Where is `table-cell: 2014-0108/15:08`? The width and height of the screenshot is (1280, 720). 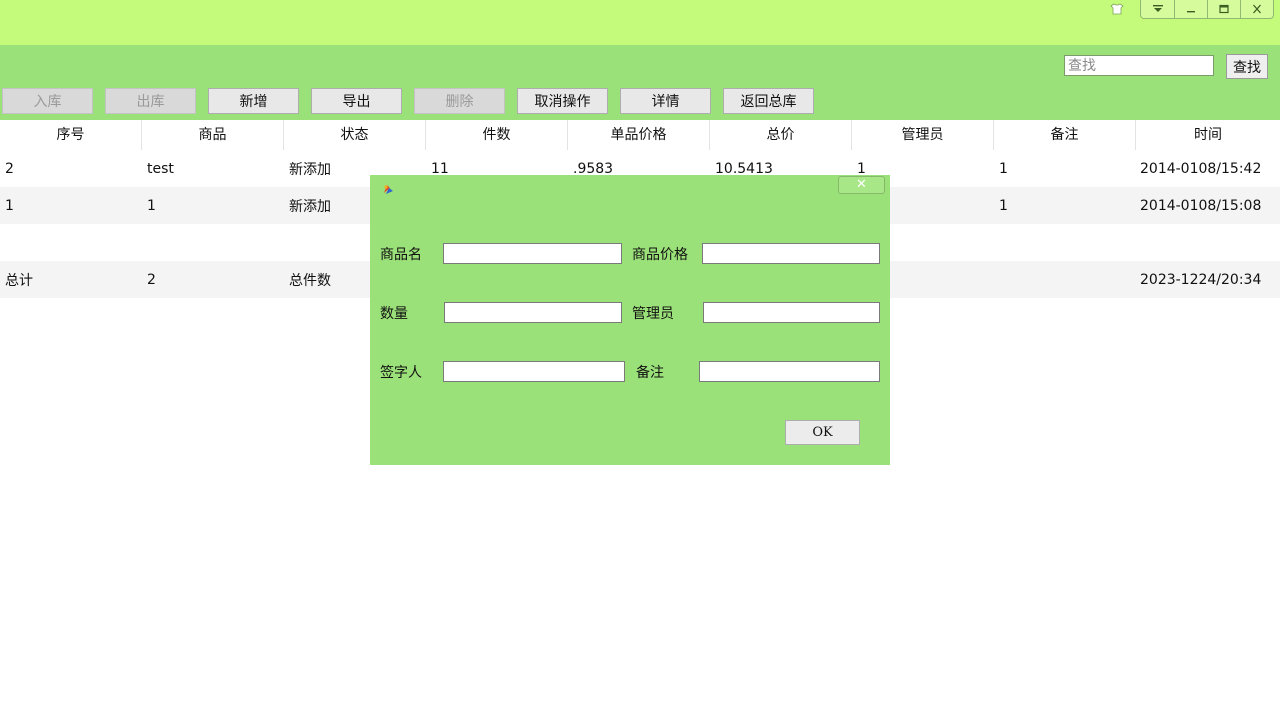
table-cell: 2014-0108/15:08 is located at coordinates (1201, 205).